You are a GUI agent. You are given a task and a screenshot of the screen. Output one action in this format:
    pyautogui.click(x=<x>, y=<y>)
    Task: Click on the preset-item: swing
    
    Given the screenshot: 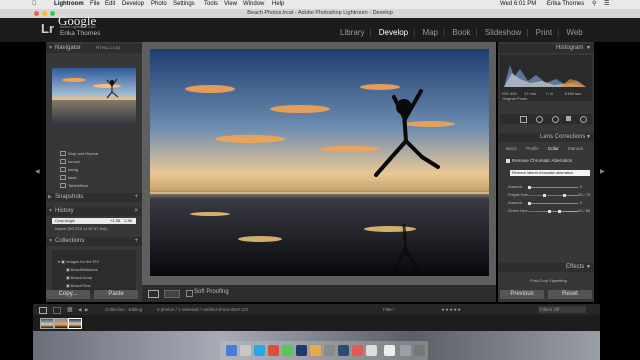 What is the action you would take?
    pyautogui.click(x=69, y=170)
    